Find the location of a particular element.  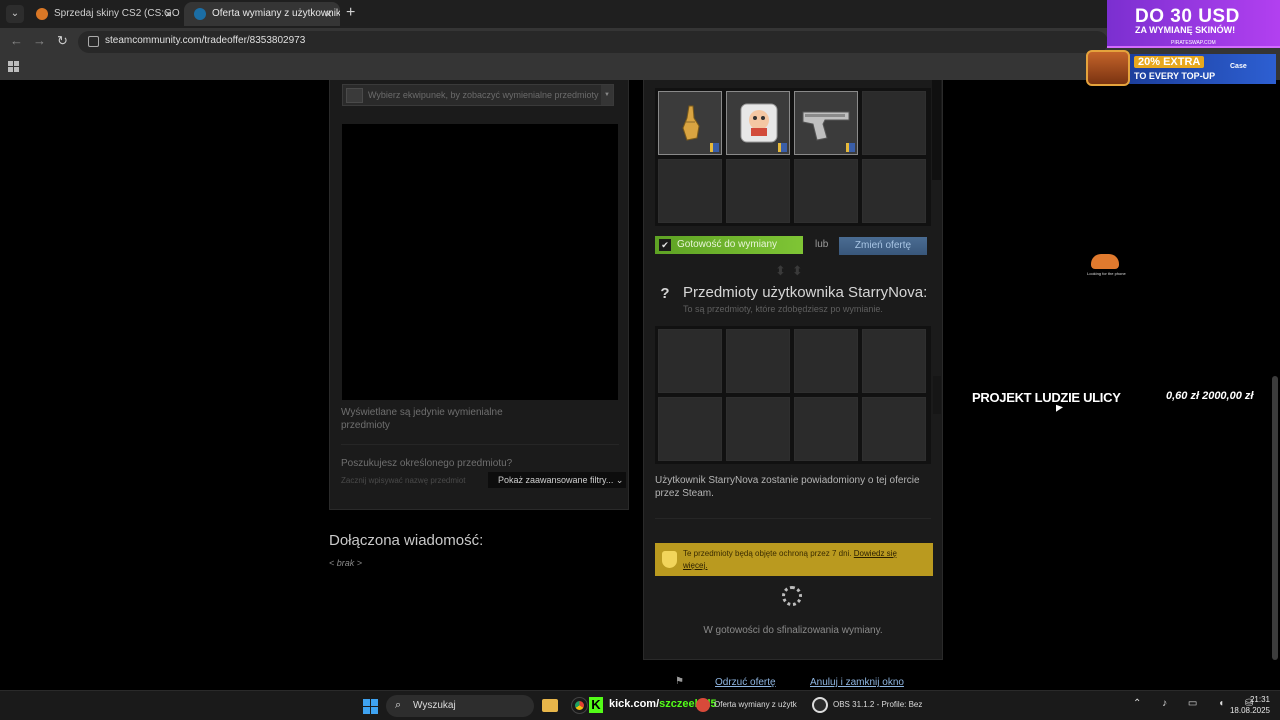

ready-label: Gotowość do wymiany is located at coordinates (727, 244).